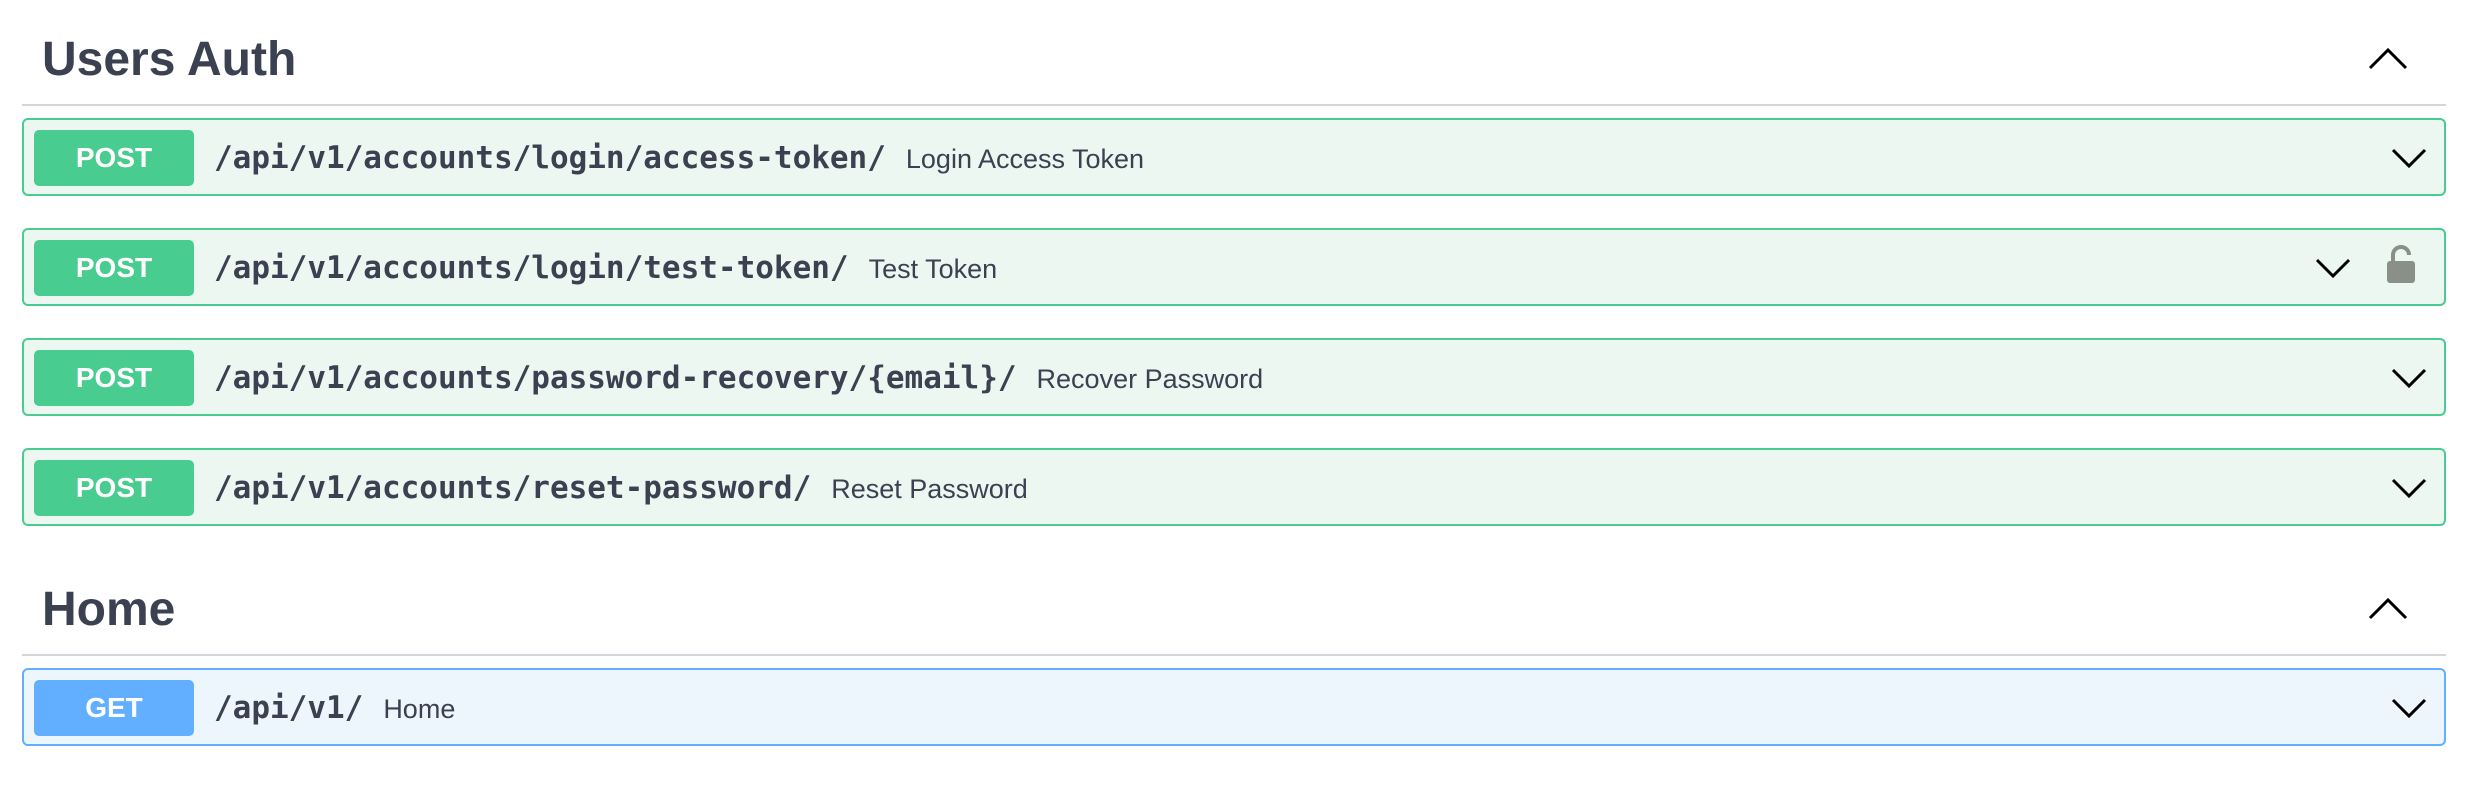 Image resolution: width=2478 pixels, height=808 pixels. I want to click on section-title: Users Auth, so click(169, 59).